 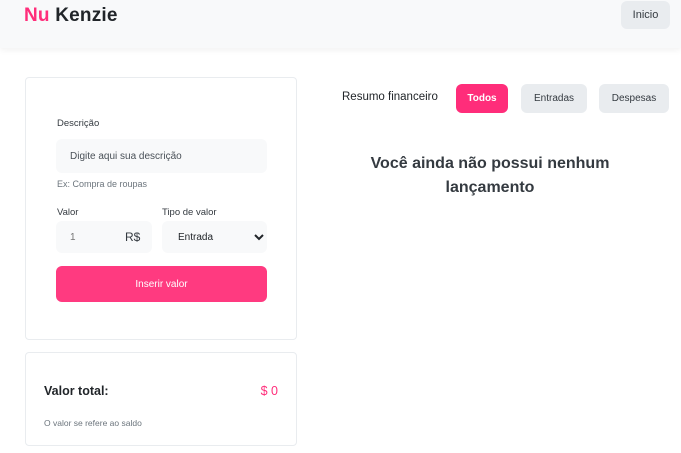 What do you see at coordinates (161, 284) in the screenshot?
I see `insert-value-button: Inserir valor` at bounding box center [161, 284].